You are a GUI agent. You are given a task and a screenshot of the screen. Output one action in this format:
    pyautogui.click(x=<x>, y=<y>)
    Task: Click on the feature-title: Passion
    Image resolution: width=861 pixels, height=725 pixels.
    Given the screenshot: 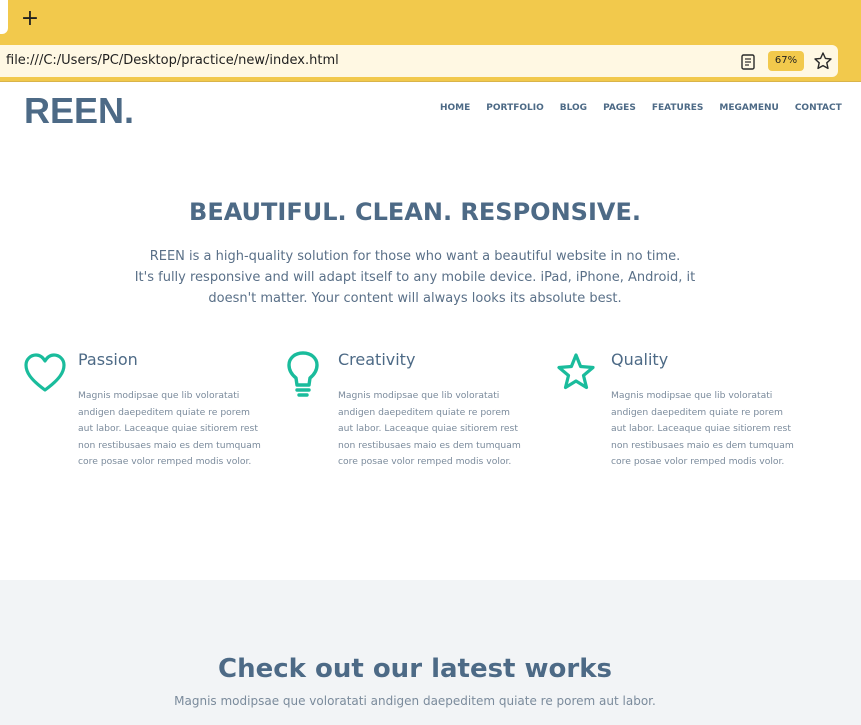 What is the action you would take?
    pyautogui.click(x=108, y=359)
    